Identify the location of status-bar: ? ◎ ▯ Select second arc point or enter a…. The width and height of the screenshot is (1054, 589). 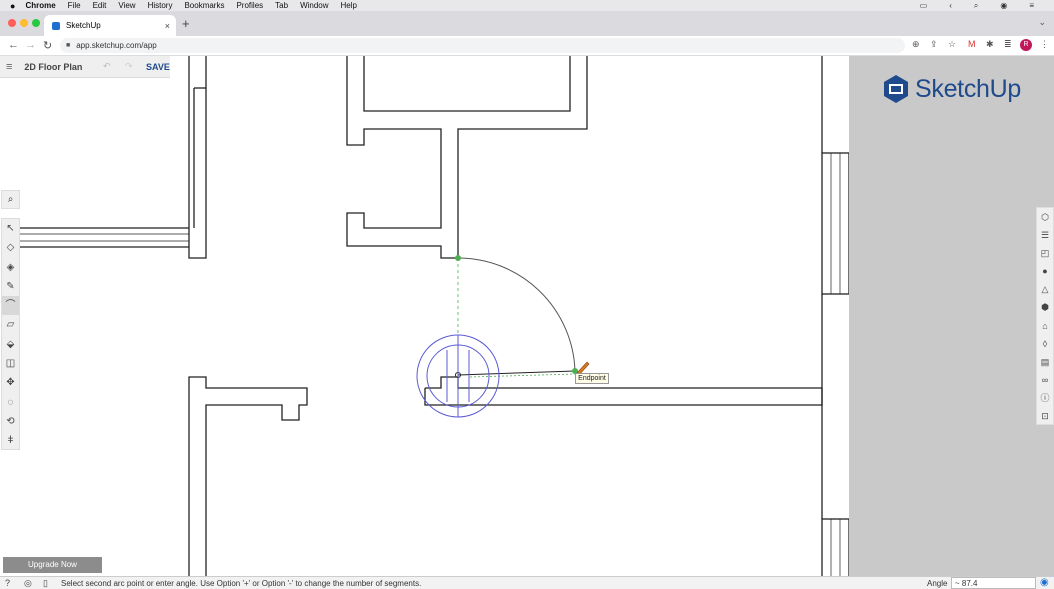
(527, 582).